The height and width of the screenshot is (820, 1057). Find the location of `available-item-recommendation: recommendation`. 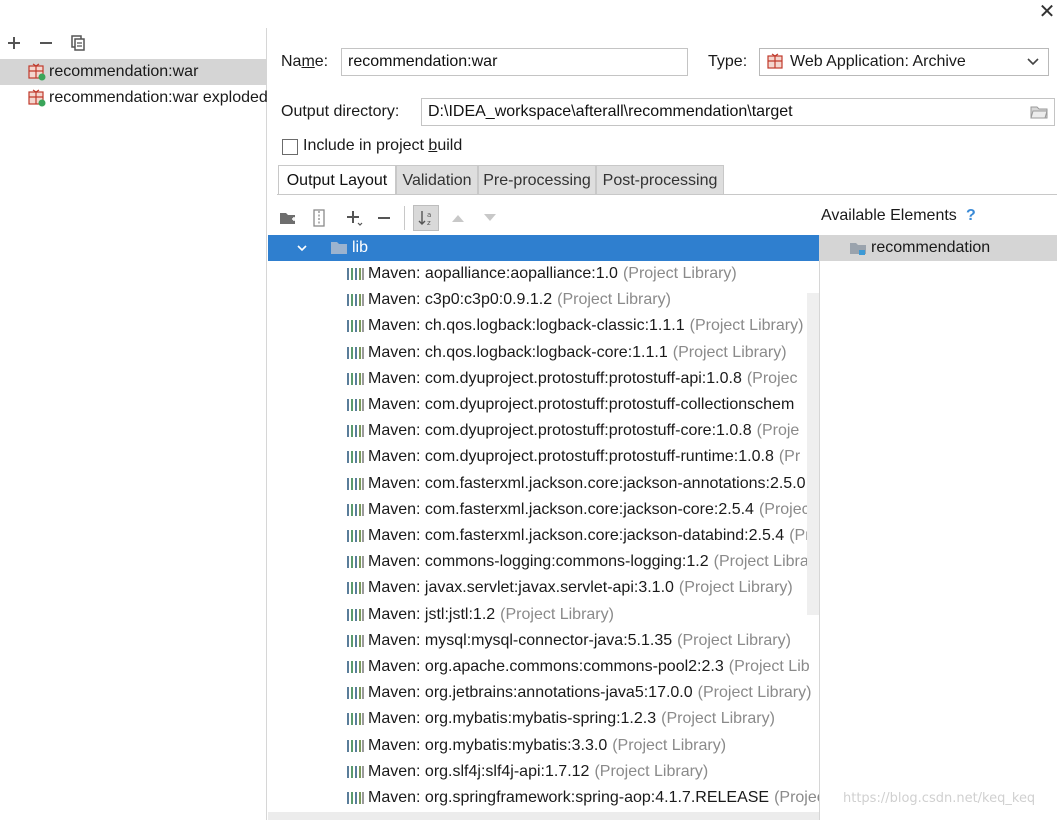

available-item-recommendation: recommendation is located at coordinates (938, 248).